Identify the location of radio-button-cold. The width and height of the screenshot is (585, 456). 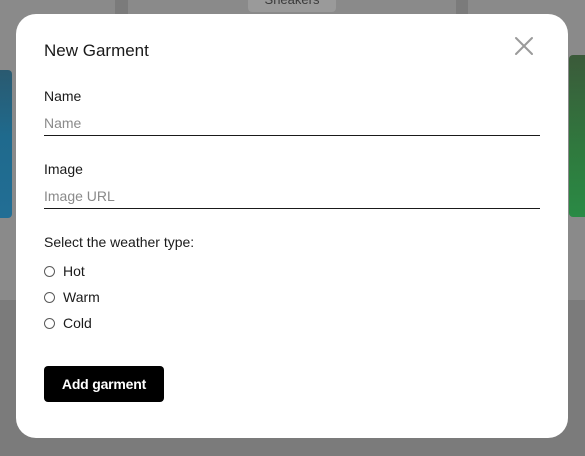
(49, 323).